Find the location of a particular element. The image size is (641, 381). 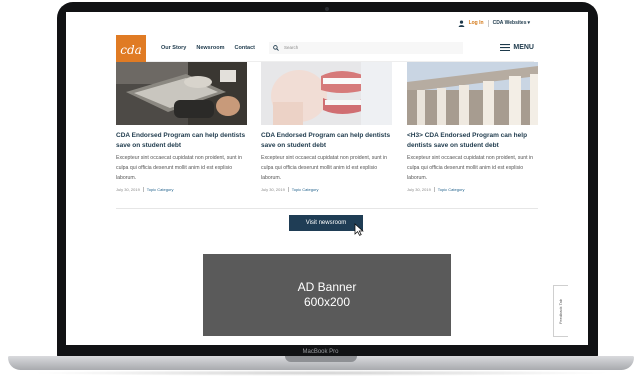

visit-newsroom-button: Visit newsroom is located at coordinates (326, 223).